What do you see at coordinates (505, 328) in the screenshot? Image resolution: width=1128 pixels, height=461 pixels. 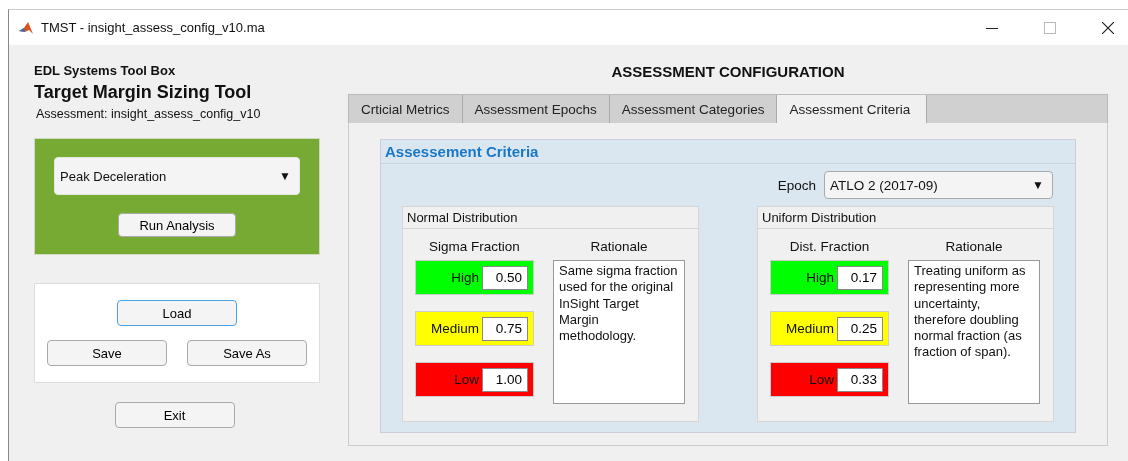 I see `level-input: 0.75` at bounding box center [505, 328].